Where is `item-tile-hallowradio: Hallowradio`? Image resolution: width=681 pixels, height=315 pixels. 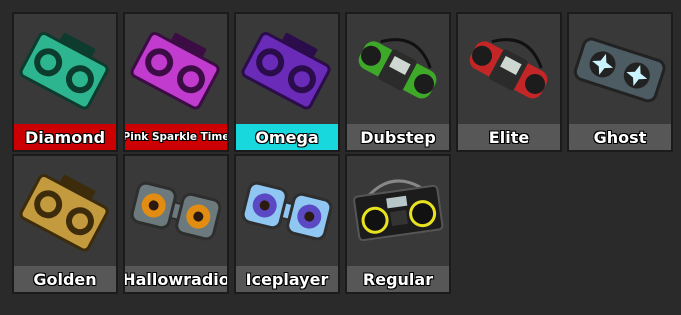 item-tile-hallowradio: Hallowradio is located at coordinates (176, 224).